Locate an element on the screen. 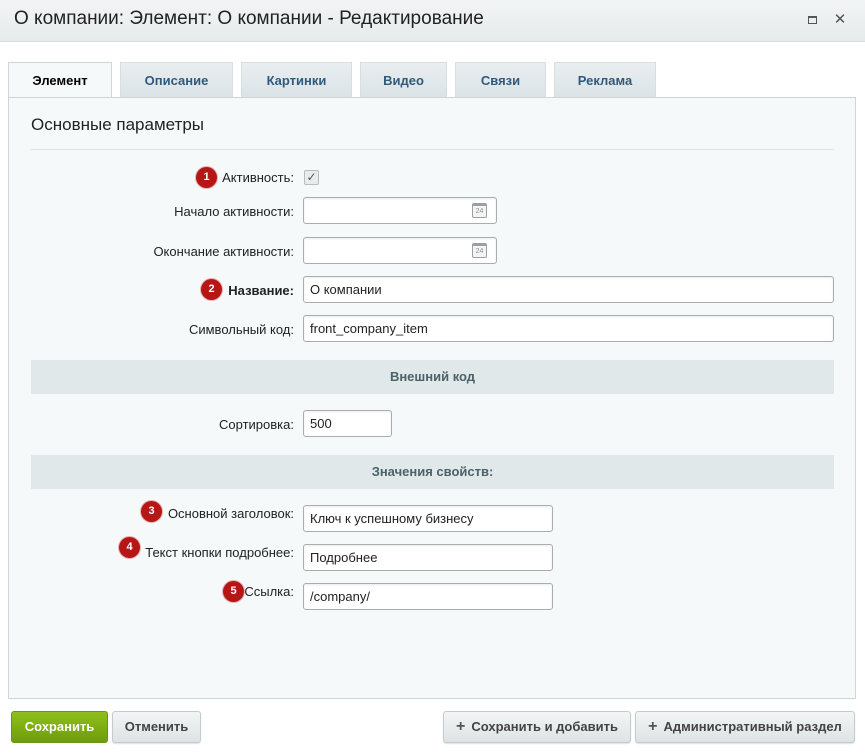 The width and height of the screenshot is (865, 754). save-and-add-button: + Сохранить и добавить is located at coordinates (537, 727).